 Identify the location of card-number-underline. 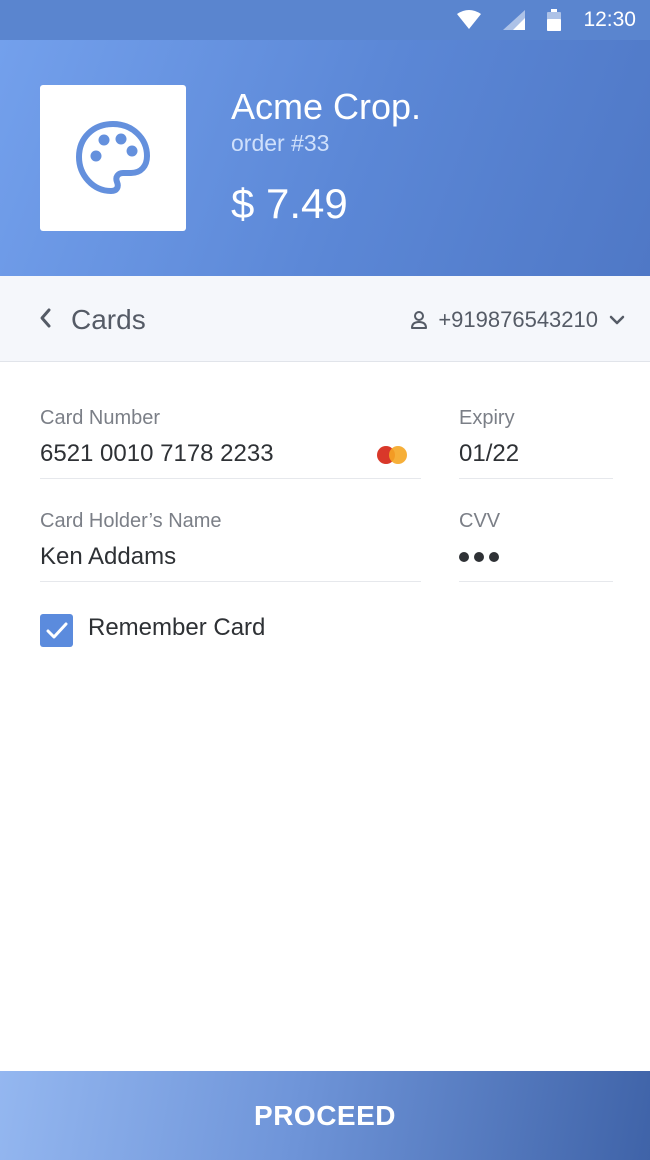
(230, 478).